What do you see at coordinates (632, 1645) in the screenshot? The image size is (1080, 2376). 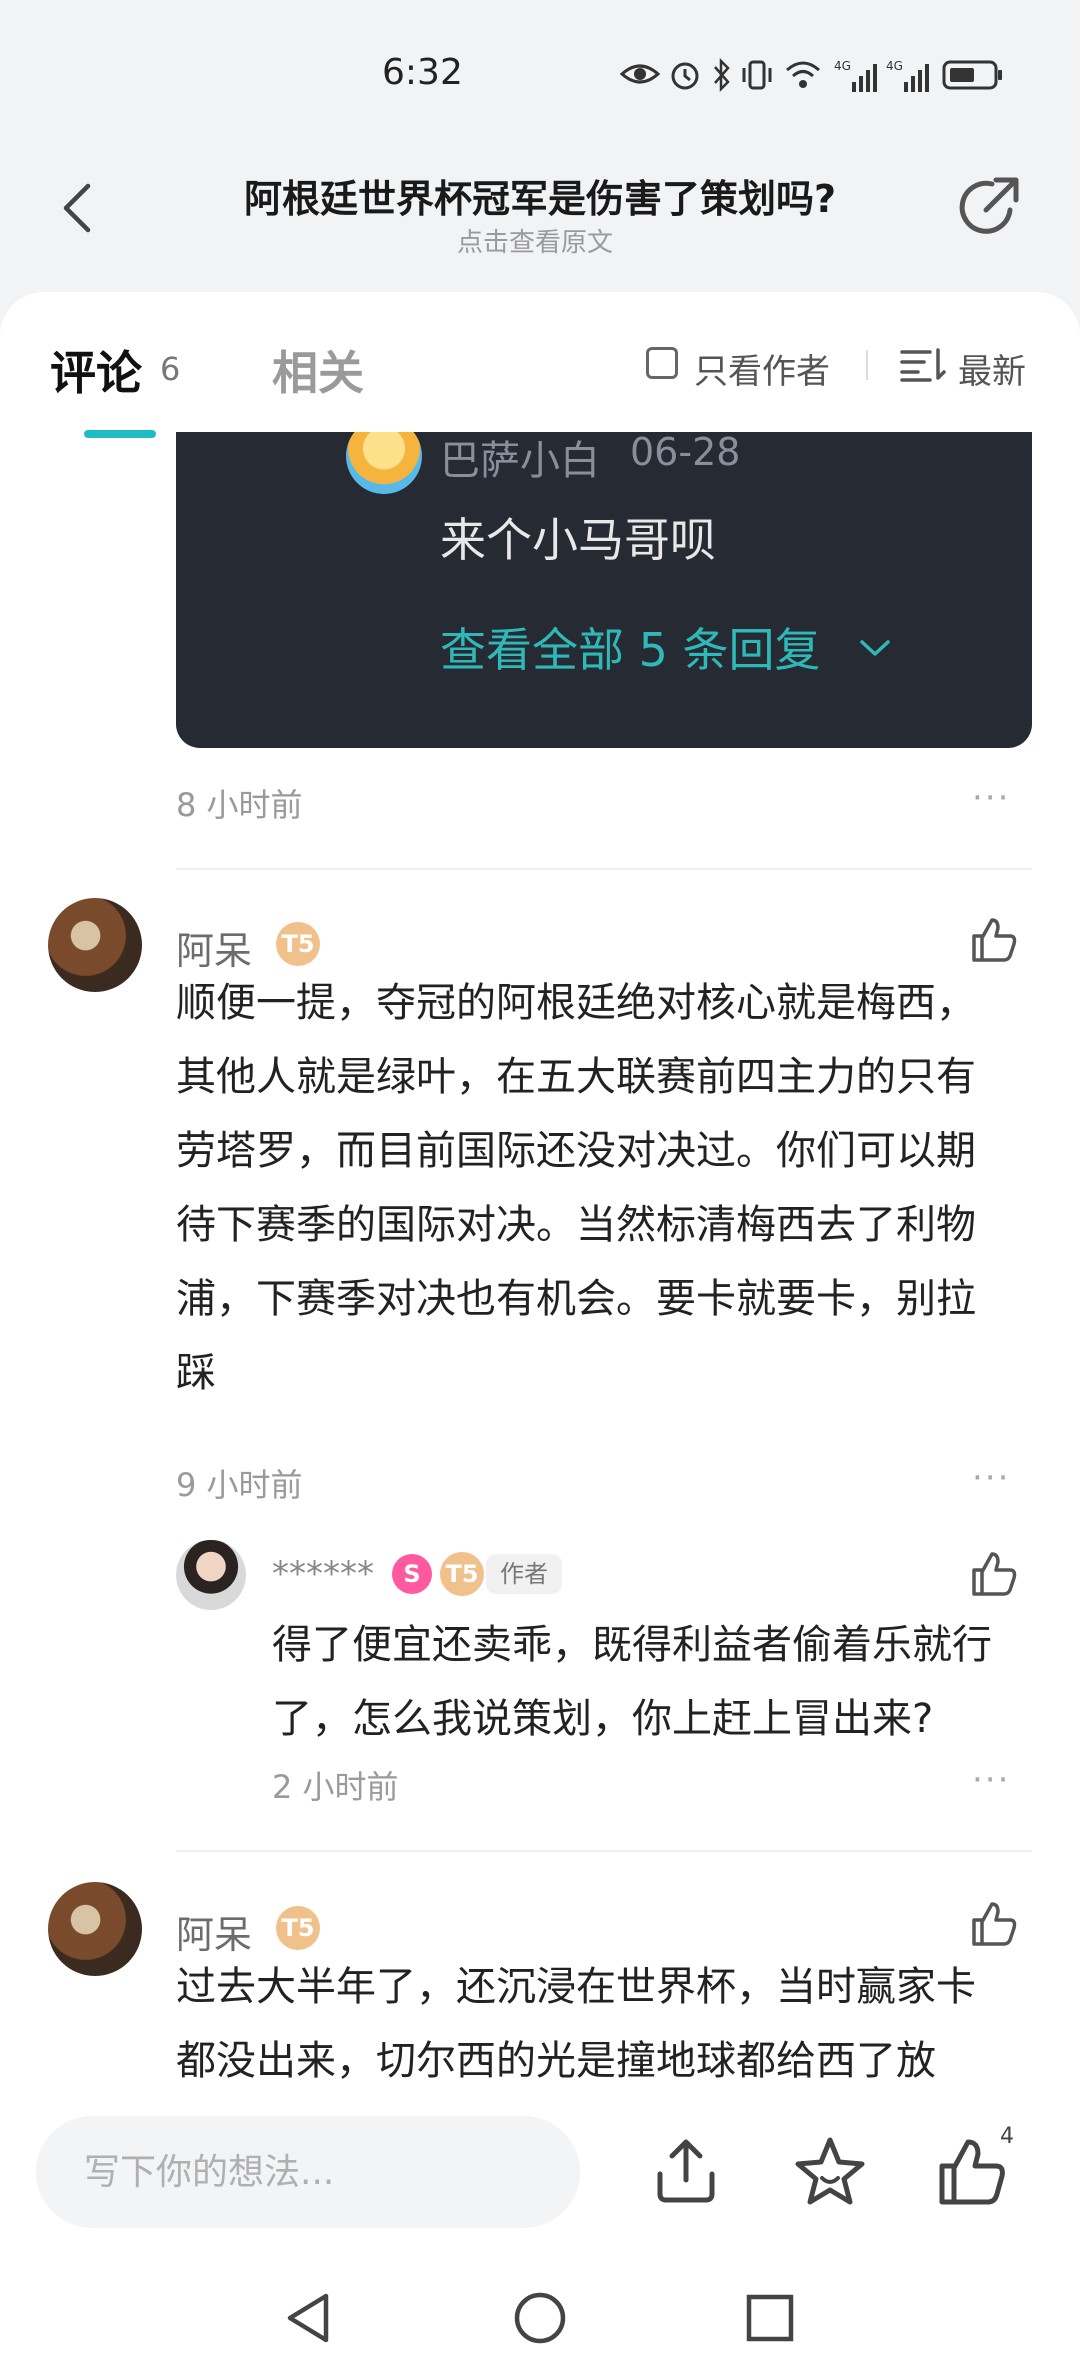 I see `reply-line: 得了便宜还卖乖，既得利益者偷着乐就行` at bounding box center [632, 1645].